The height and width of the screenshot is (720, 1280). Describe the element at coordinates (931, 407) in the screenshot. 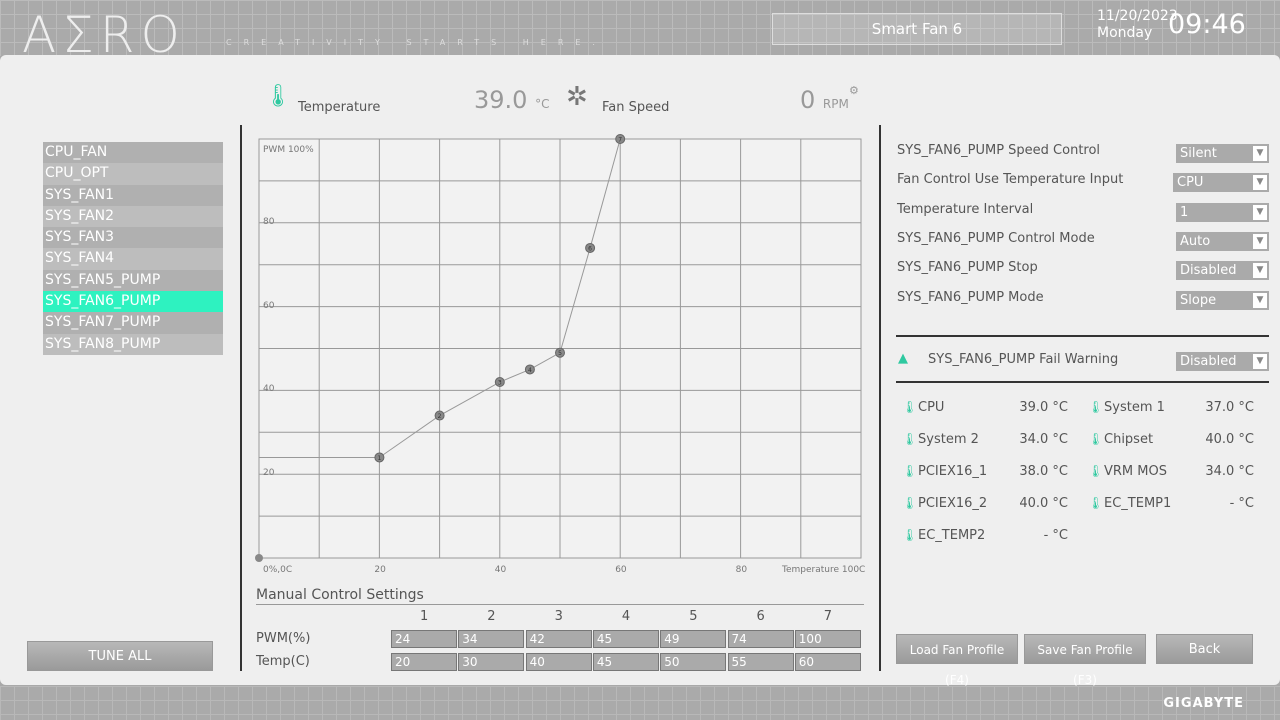

I see `sensor-name: CPU` at that location.